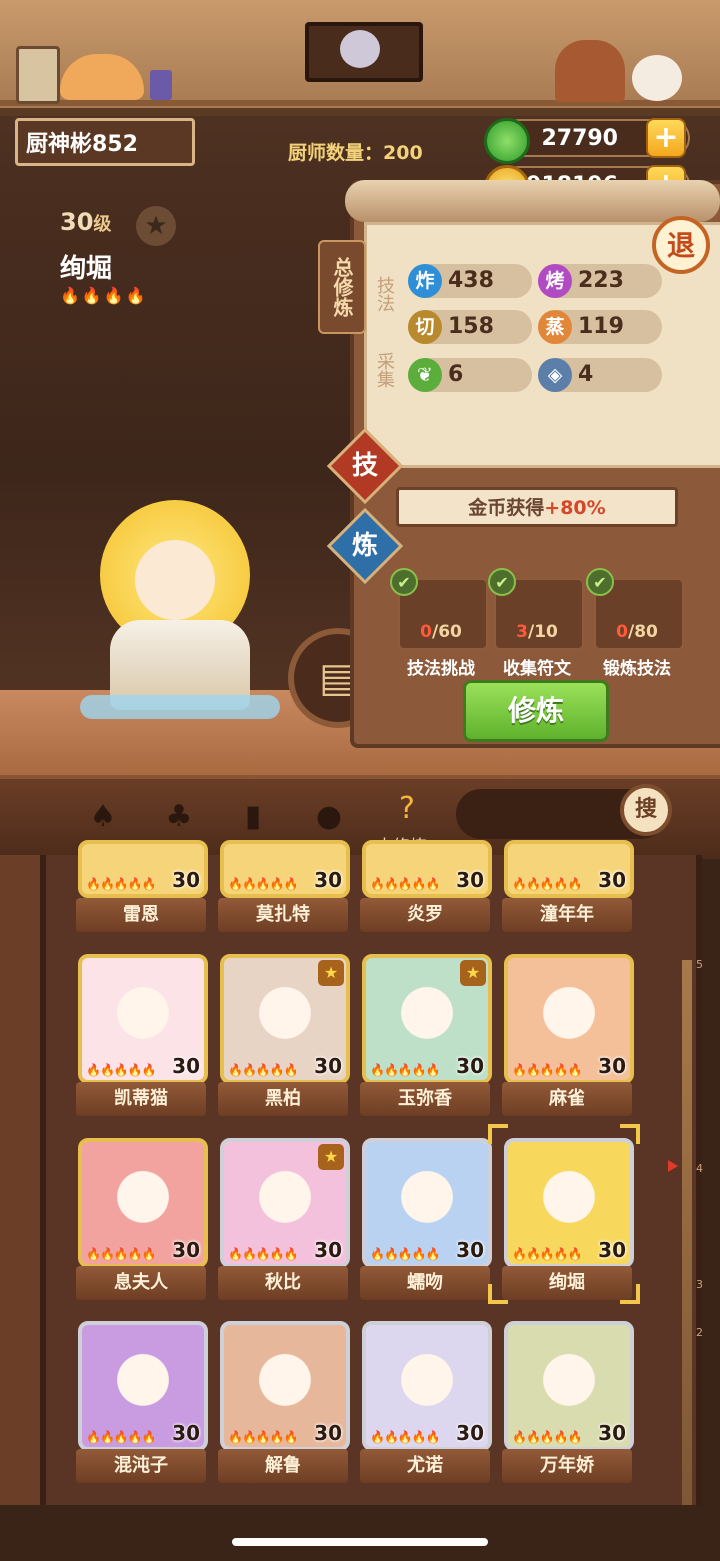 The image size is (720, 1561). What do you see at coordinates (103, 817) in the screenshot?
I see `knife-tab-icon: ♠` at bounding box center [103, 817].